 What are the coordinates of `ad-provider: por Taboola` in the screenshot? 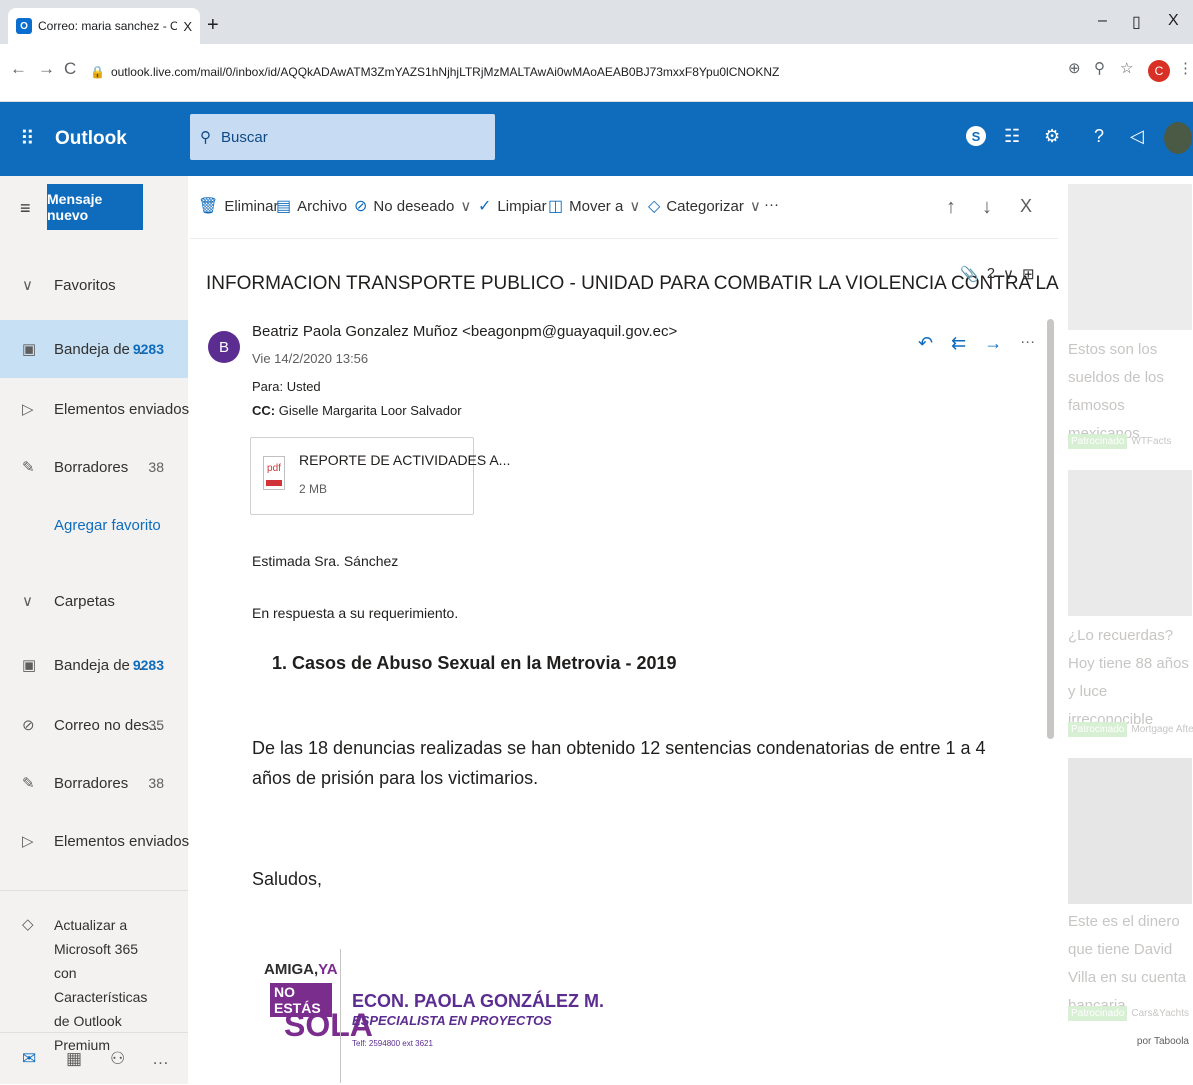 It's located at (1163, 1041).